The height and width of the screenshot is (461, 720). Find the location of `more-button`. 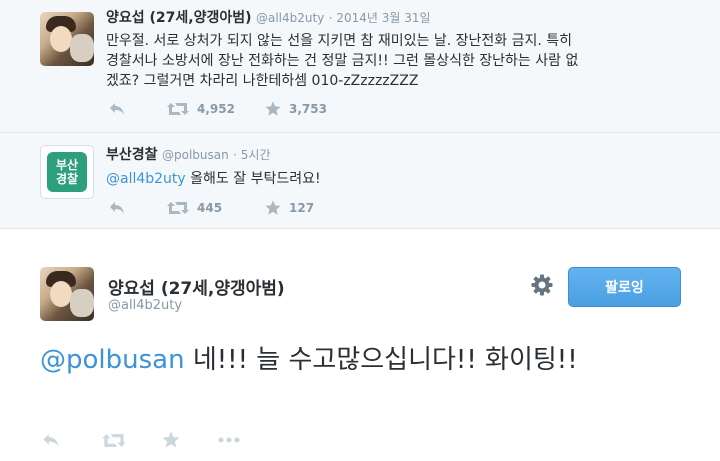

more-button is located at coordinates (229, 440).